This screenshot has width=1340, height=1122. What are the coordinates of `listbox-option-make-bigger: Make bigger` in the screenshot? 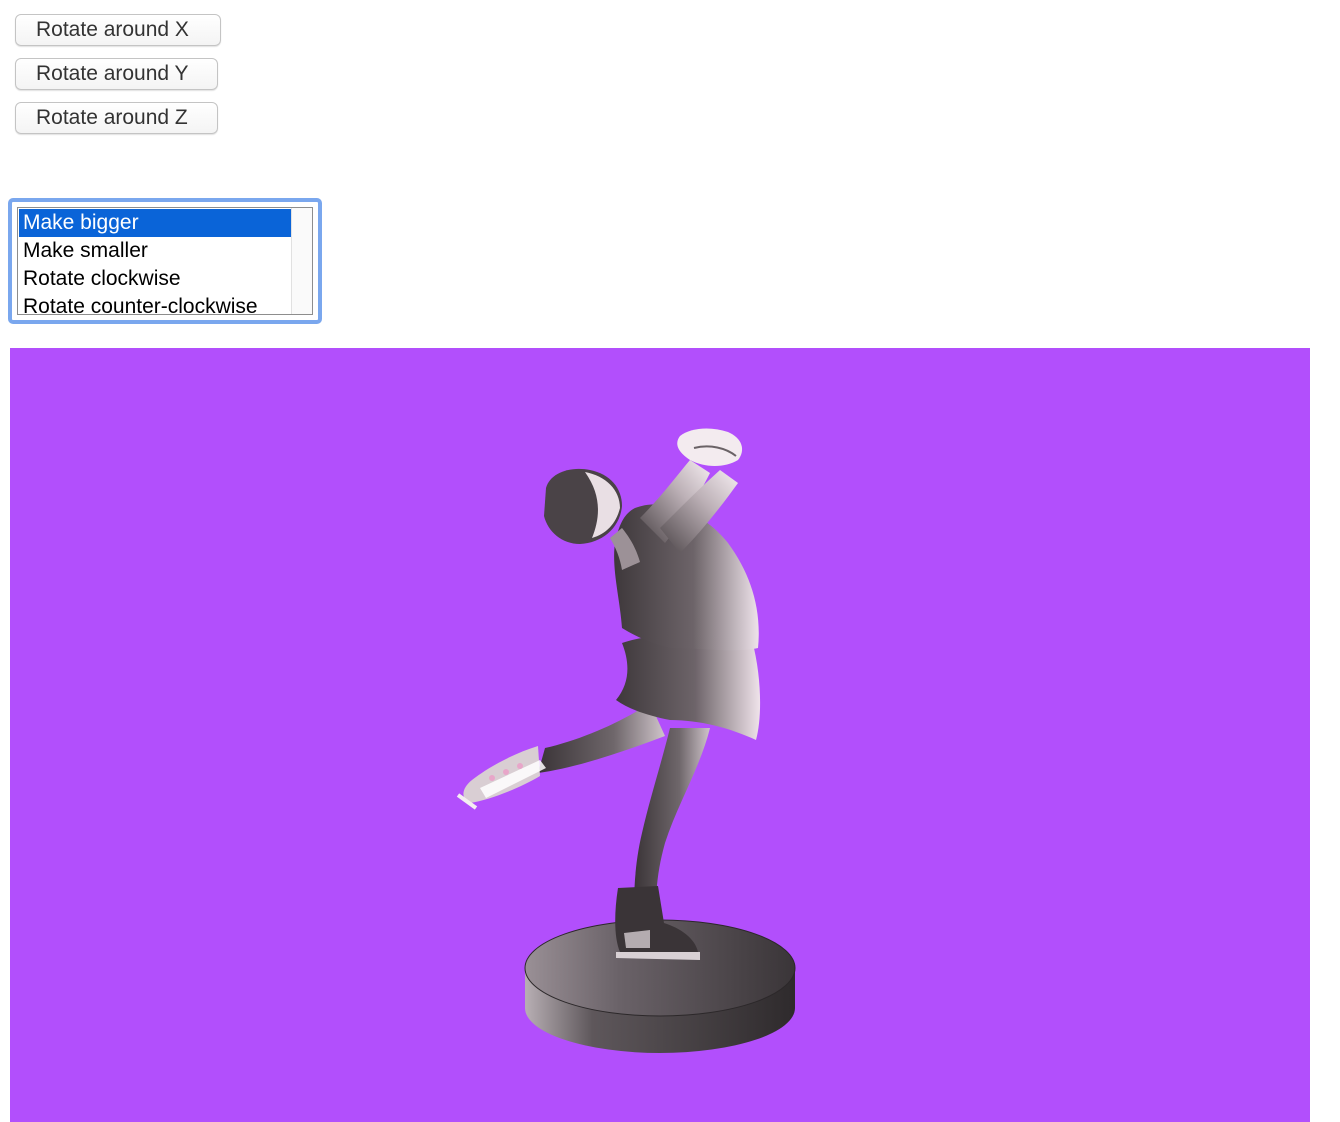 It's located at (157, 223).